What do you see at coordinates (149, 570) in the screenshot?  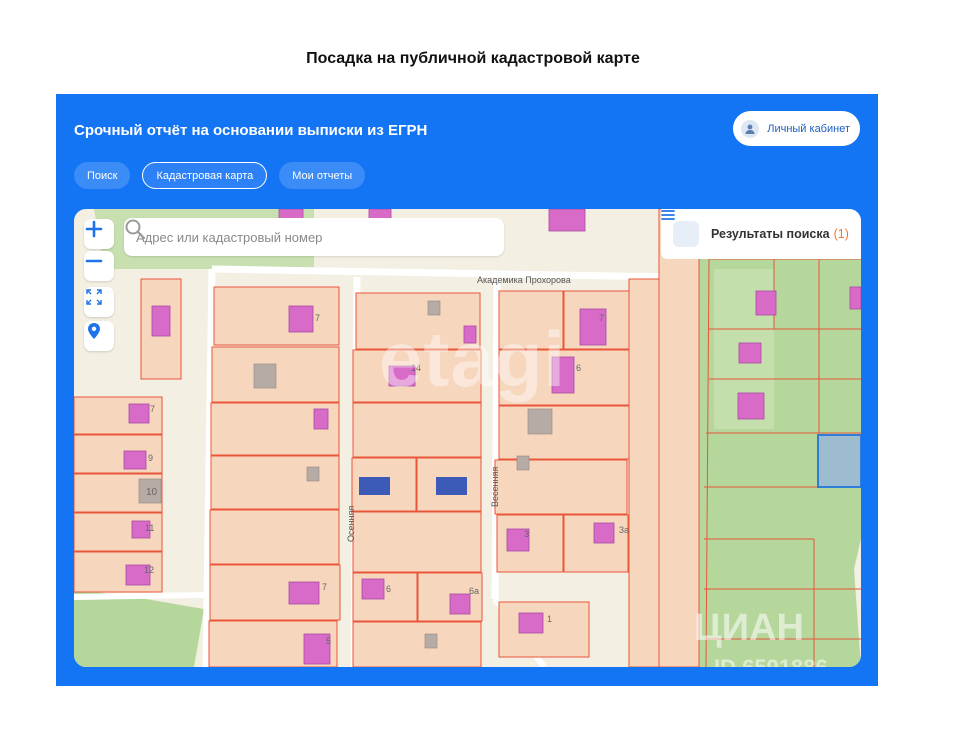 I see `lot-number: 12` at bounding box center [149, 570].